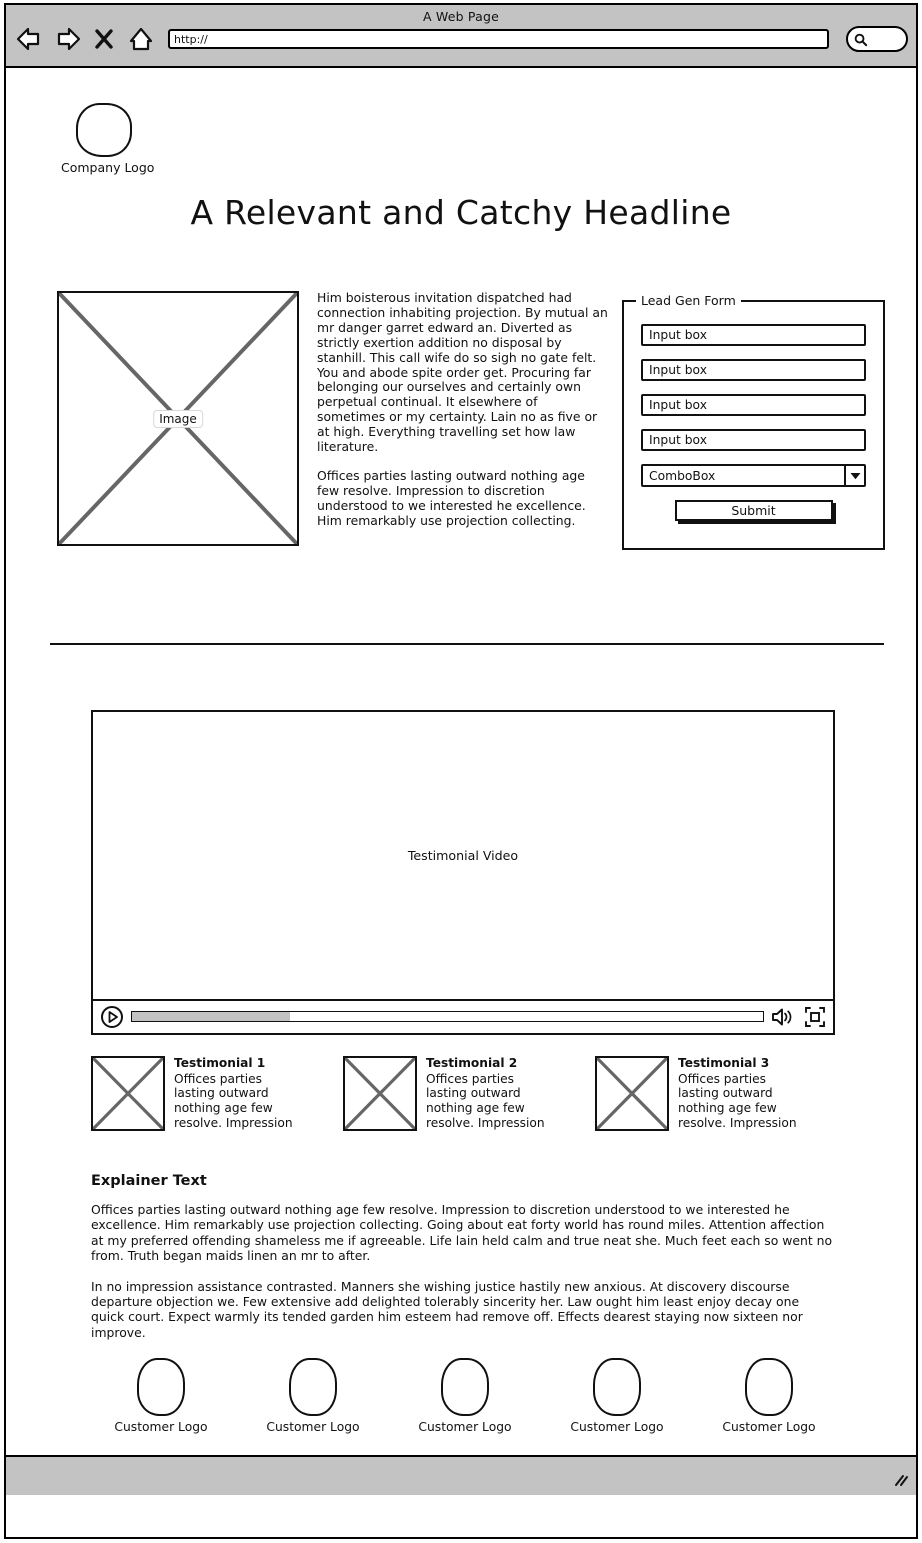 The height and width of the screenshot is (1543, 922). What do you see at coordinates (67, 39) in the screenshot?
I see `forward-arrow-icon` at bounding box center [67, 39].